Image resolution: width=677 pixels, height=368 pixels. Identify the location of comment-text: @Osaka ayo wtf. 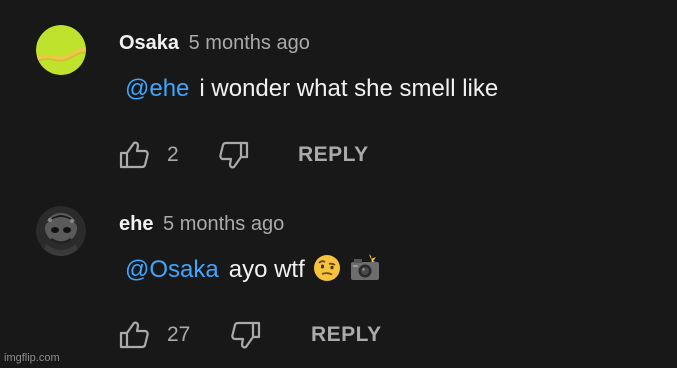
(253, 272).